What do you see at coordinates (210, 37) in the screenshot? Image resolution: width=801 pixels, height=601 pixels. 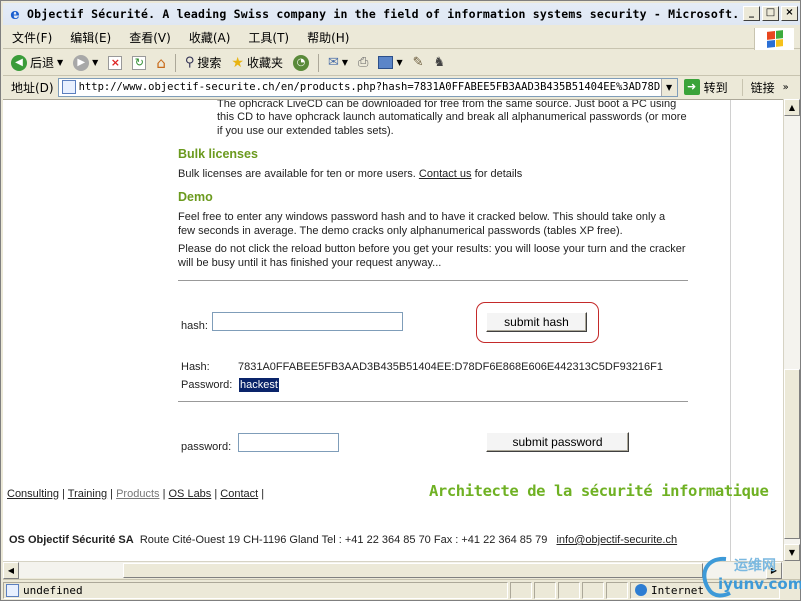 I see `menu-favorites: 收藏(A)` at bounding box center [210, 37].